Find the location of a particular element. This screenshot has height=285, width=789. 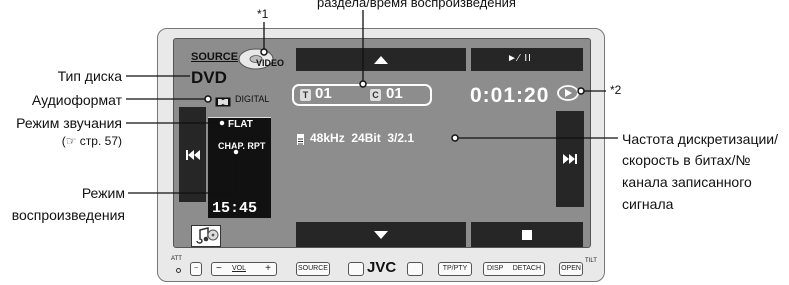

dolby-icon is located at coordinates (223, 100).